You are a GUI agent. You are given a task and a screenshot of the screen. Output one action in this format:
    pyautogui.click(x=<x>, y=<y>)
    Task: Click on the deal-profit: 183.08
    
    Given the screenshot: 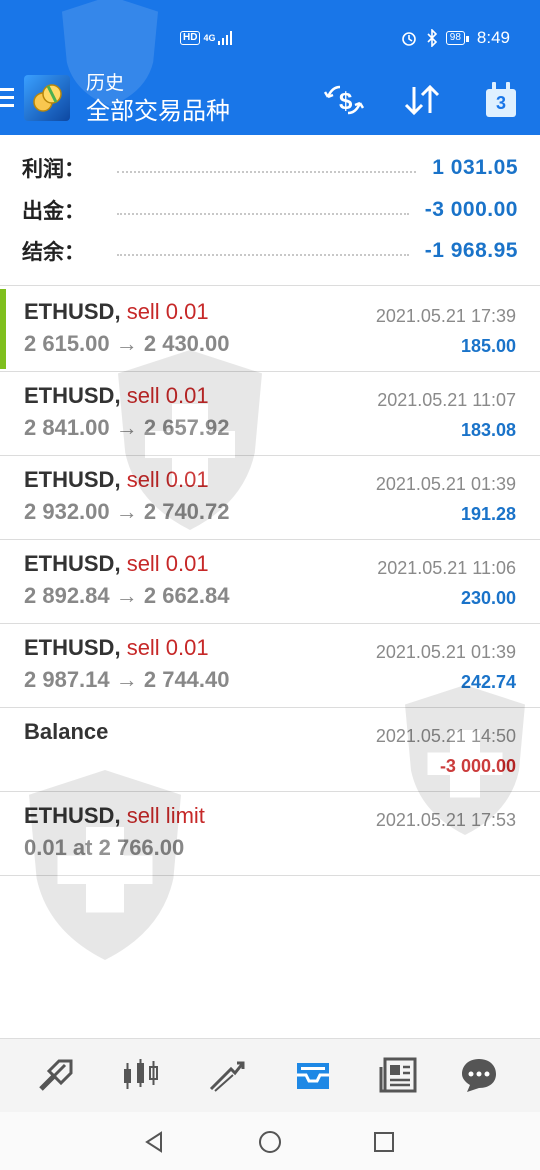 What is the action you would take?
    pyautogui.click(x=488, y=430)
    